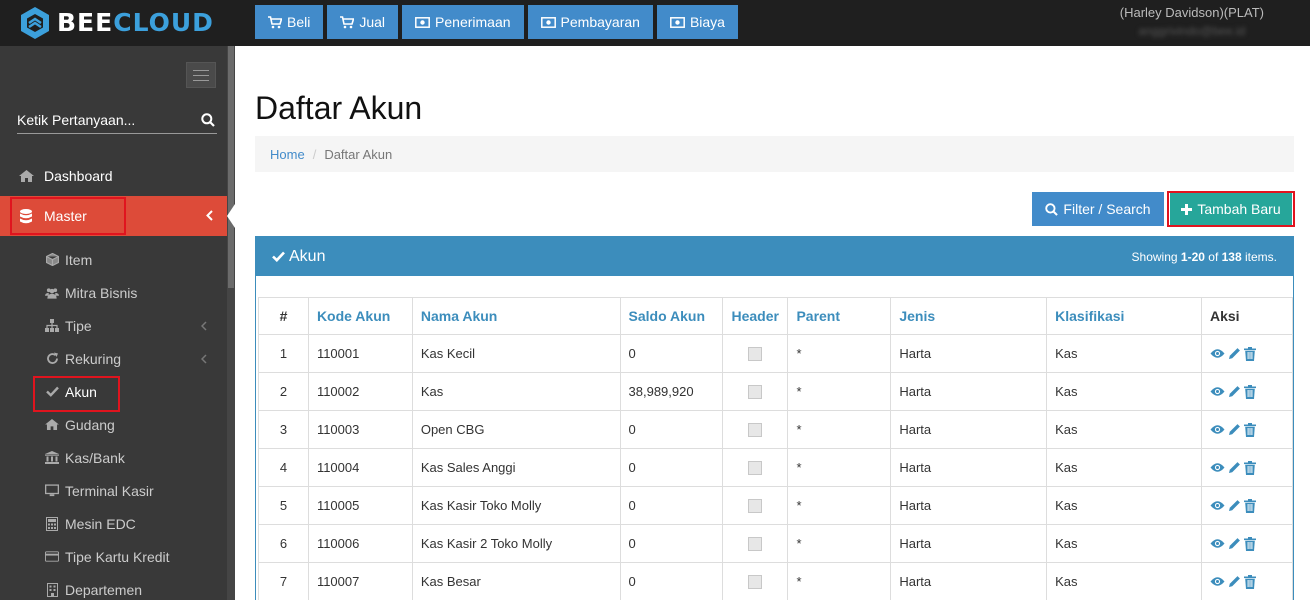 The width and height of the screenshot is (1310, 600). Describe the element at coordinates (1187, 209) in the screenshot. I see `plus-icon` at that location.